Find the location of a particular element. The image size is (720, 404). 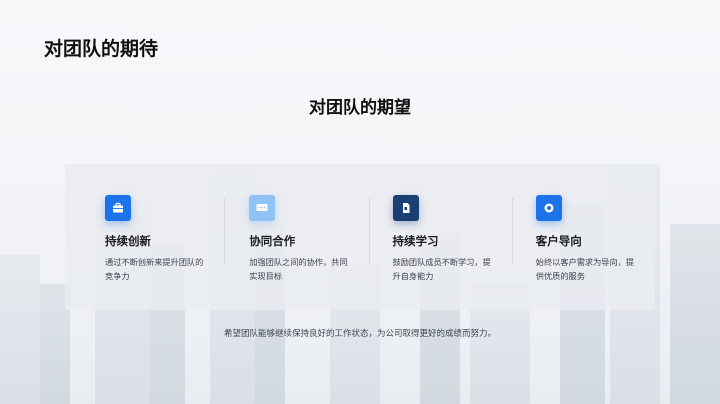

card-innovation: 持续创新 通过不断创新来提升团队的竞争力 is located at coordinates (144, 237).